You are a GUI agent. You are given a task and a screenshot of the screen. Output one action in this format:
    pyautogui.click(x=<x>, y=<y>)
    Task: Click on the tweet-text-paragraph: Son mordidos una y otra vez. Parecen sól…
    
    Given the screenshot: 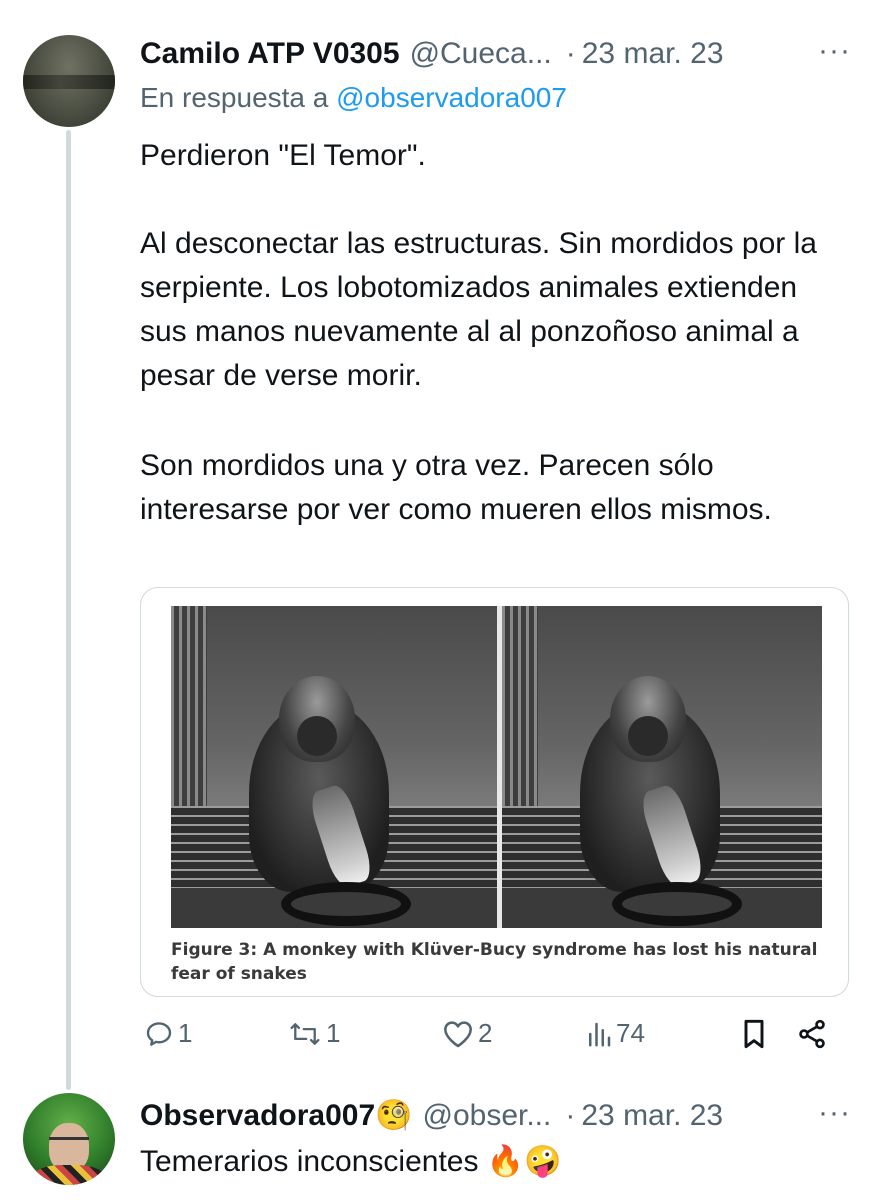 What is the action you would take?
    pyautogui.click(x=456, y=487)
    